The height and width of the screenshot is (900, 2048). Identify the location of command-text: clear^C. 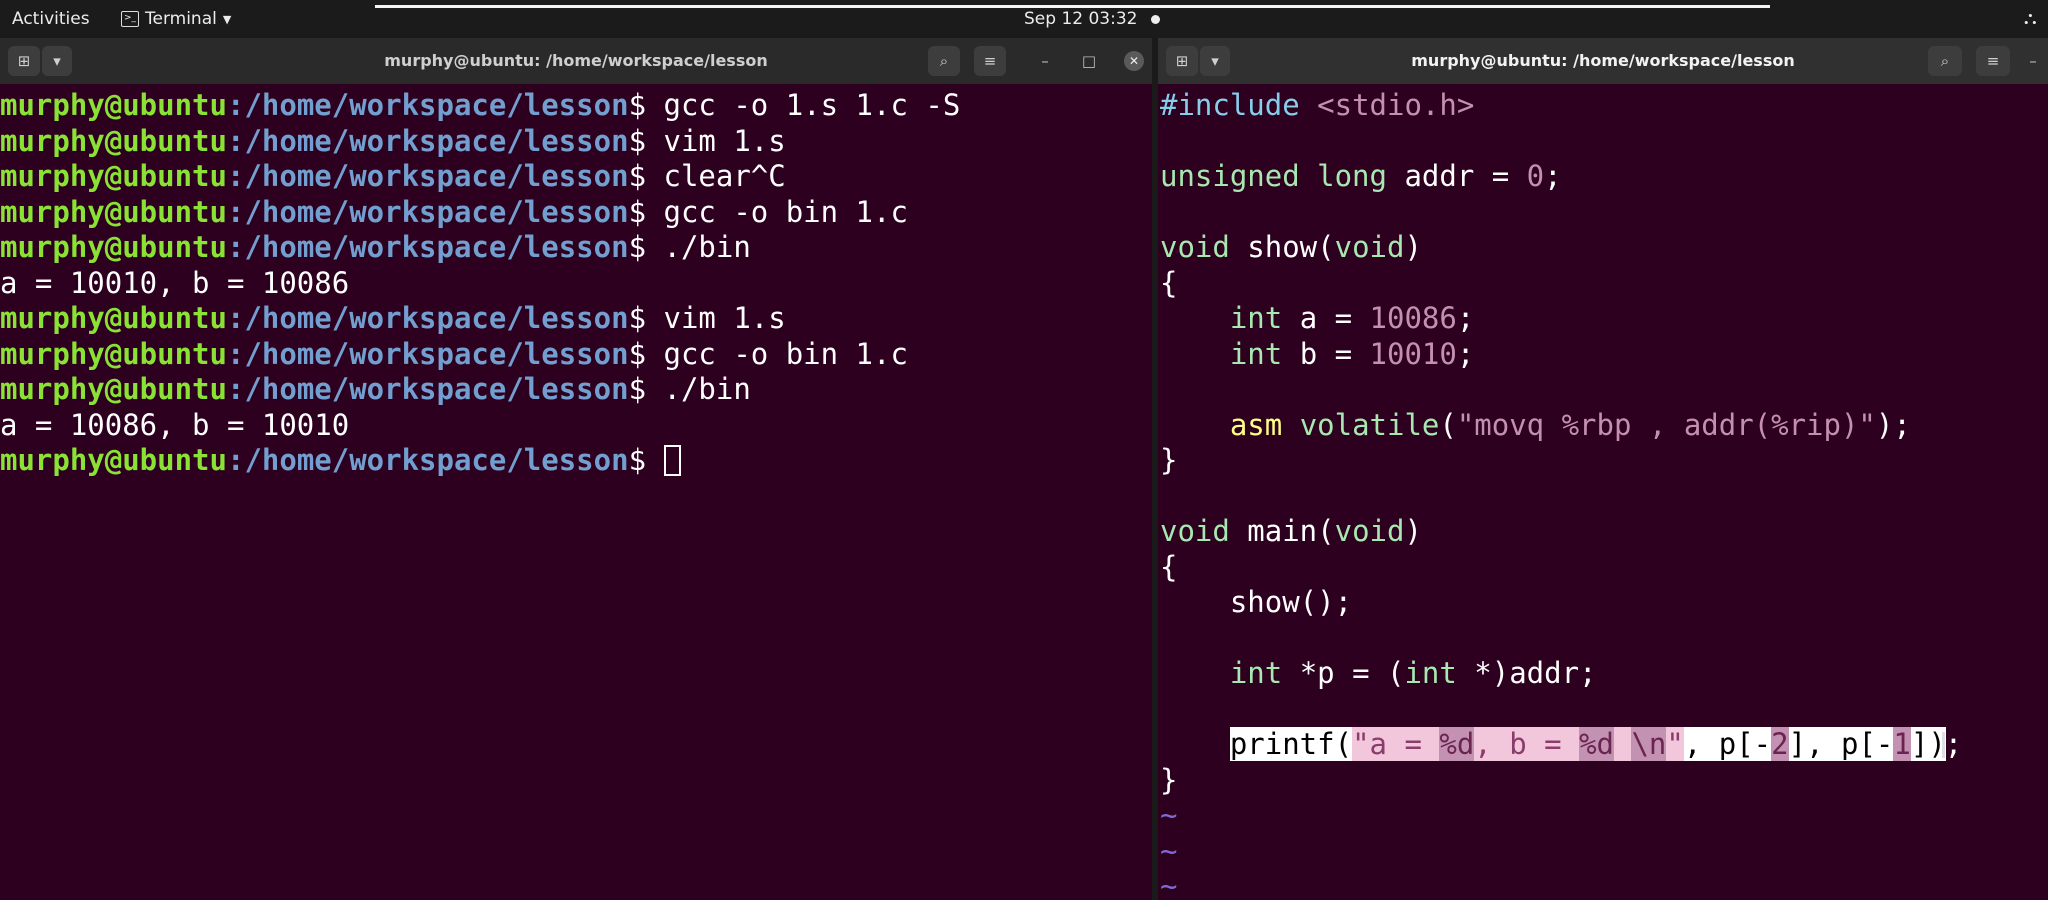
(716, 176).